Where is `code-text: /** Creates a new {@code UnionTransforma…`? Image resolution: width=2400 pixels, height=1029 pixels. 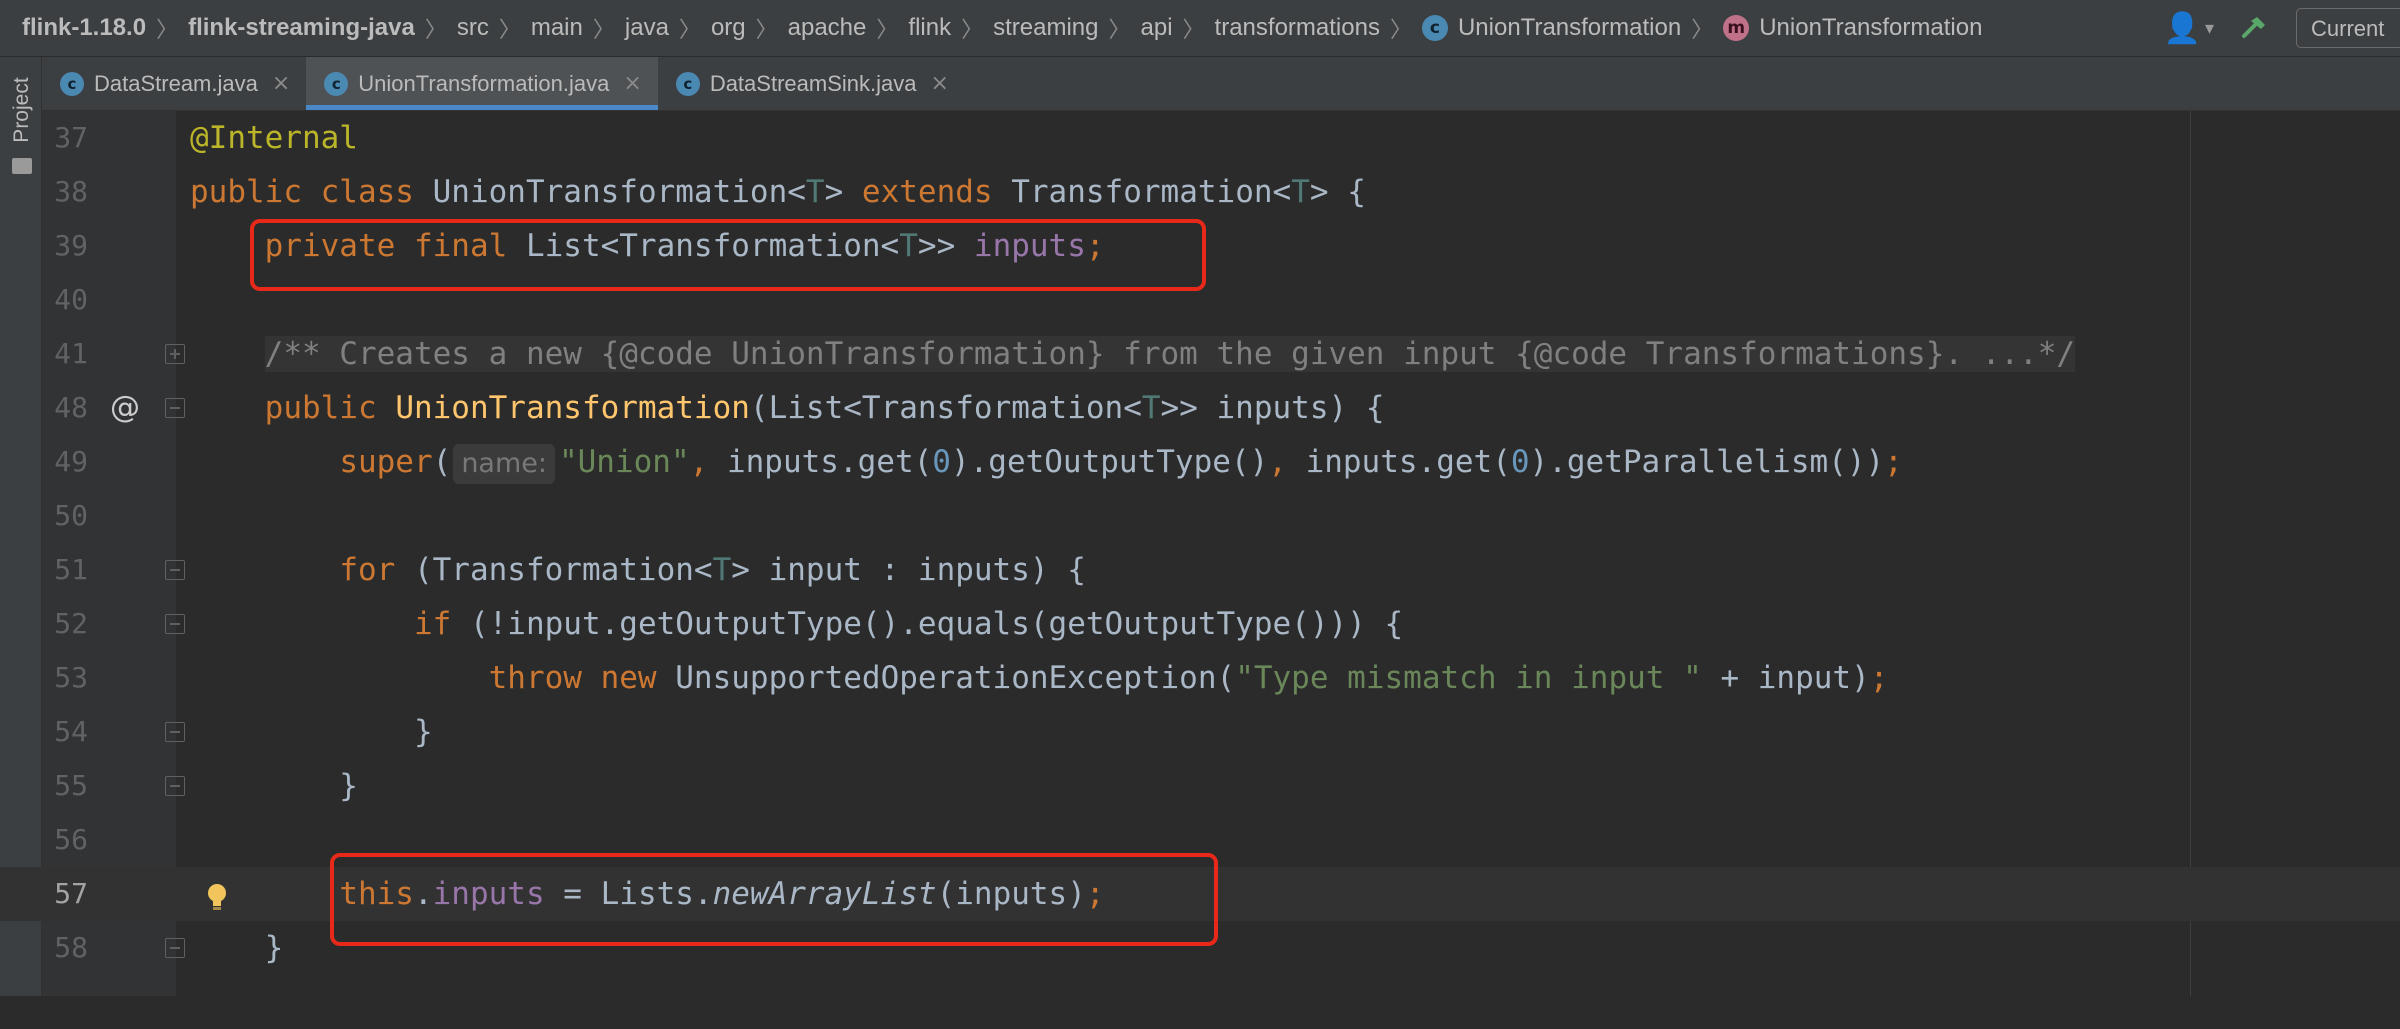
code-text: /** Creates a new {@code UnionTransforma… is located at coordinates (1170, 354).